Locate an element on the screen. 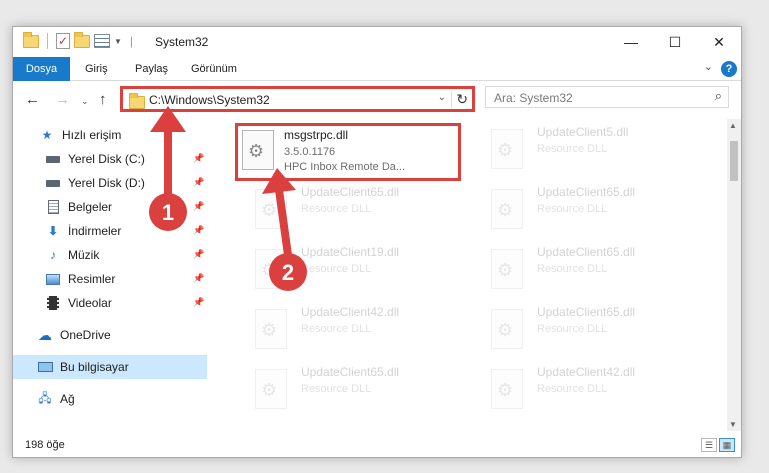 The width and height of the screenshot is (769, 473). up-arrow-icon: ↑ is located at coordinates (103, 99).